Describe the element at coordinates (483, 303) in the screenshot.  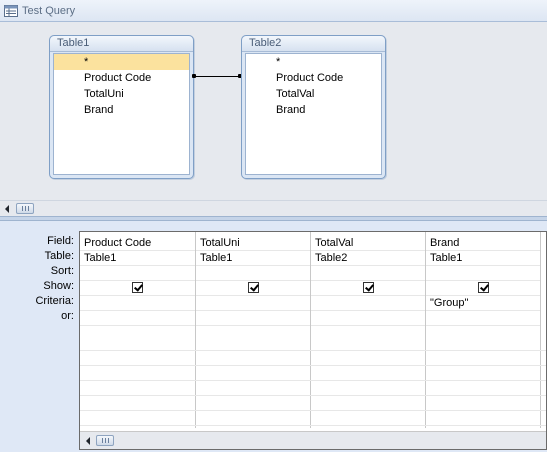
I see `criteria-cell: "Group"` at that location.